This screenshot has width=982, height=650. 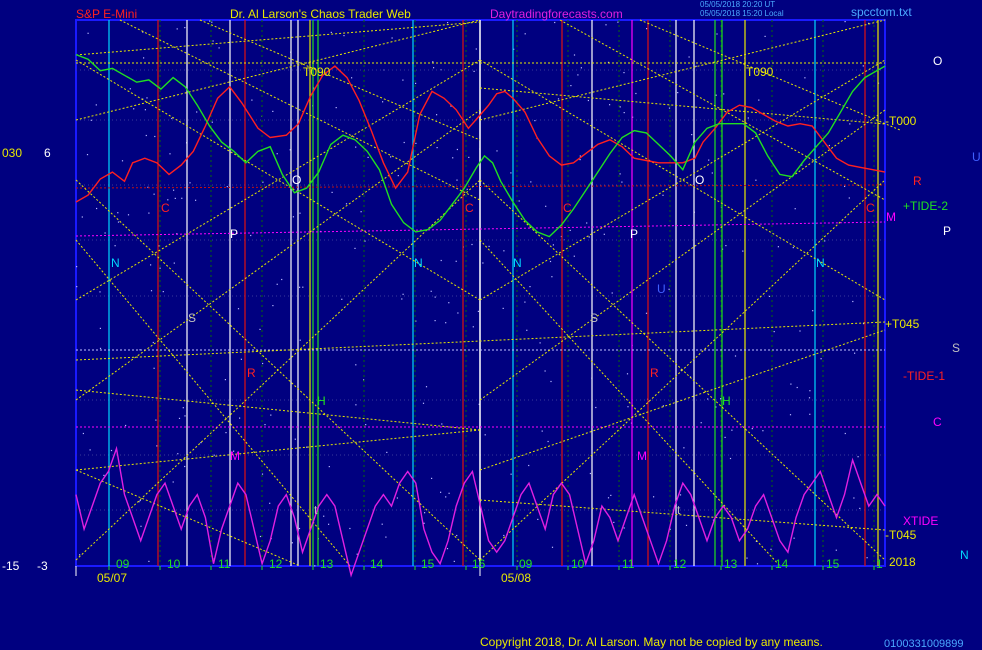 I want to click on hour-label: 1, so click(x=879, y=564).